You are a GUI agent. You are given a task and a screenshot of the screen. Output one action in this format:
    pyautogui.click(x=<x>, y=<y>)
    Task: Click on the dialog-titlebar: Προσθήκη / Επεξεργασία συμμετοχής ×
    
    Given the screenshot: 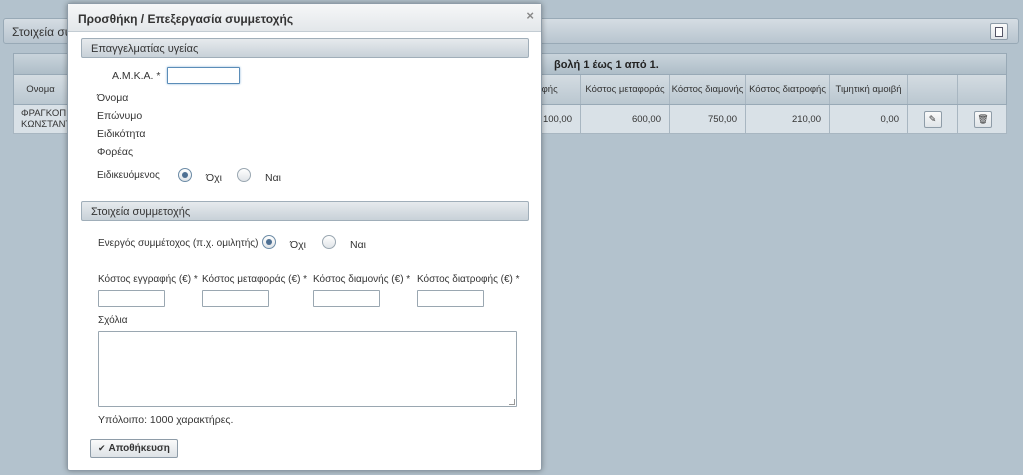 What is the action you would take?
    pyautogui.click(x=304, y=18)
    